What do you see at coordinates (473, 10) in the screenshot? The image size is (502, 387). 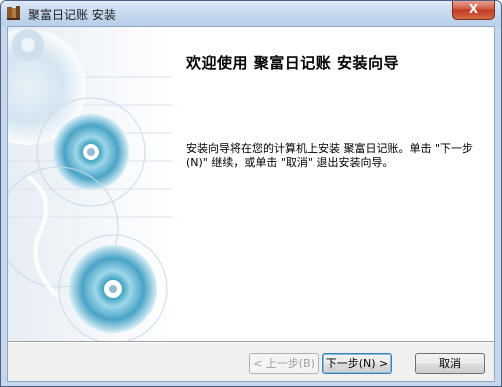 I see `close-button: X` at bounding box center [473, 10].